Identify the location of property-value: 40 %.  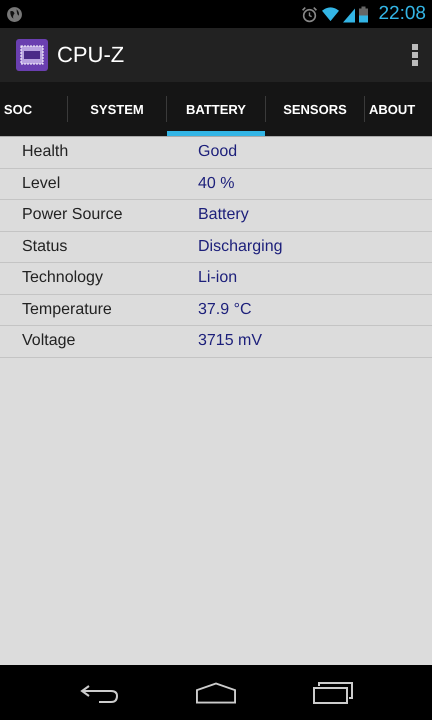
(216, 183).